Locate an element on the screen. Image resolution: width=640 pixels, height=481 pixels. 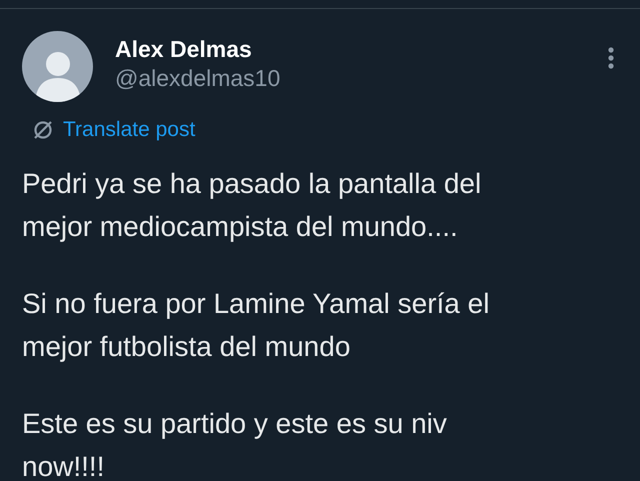
more-options-icon is located at coordinates (611, 58).